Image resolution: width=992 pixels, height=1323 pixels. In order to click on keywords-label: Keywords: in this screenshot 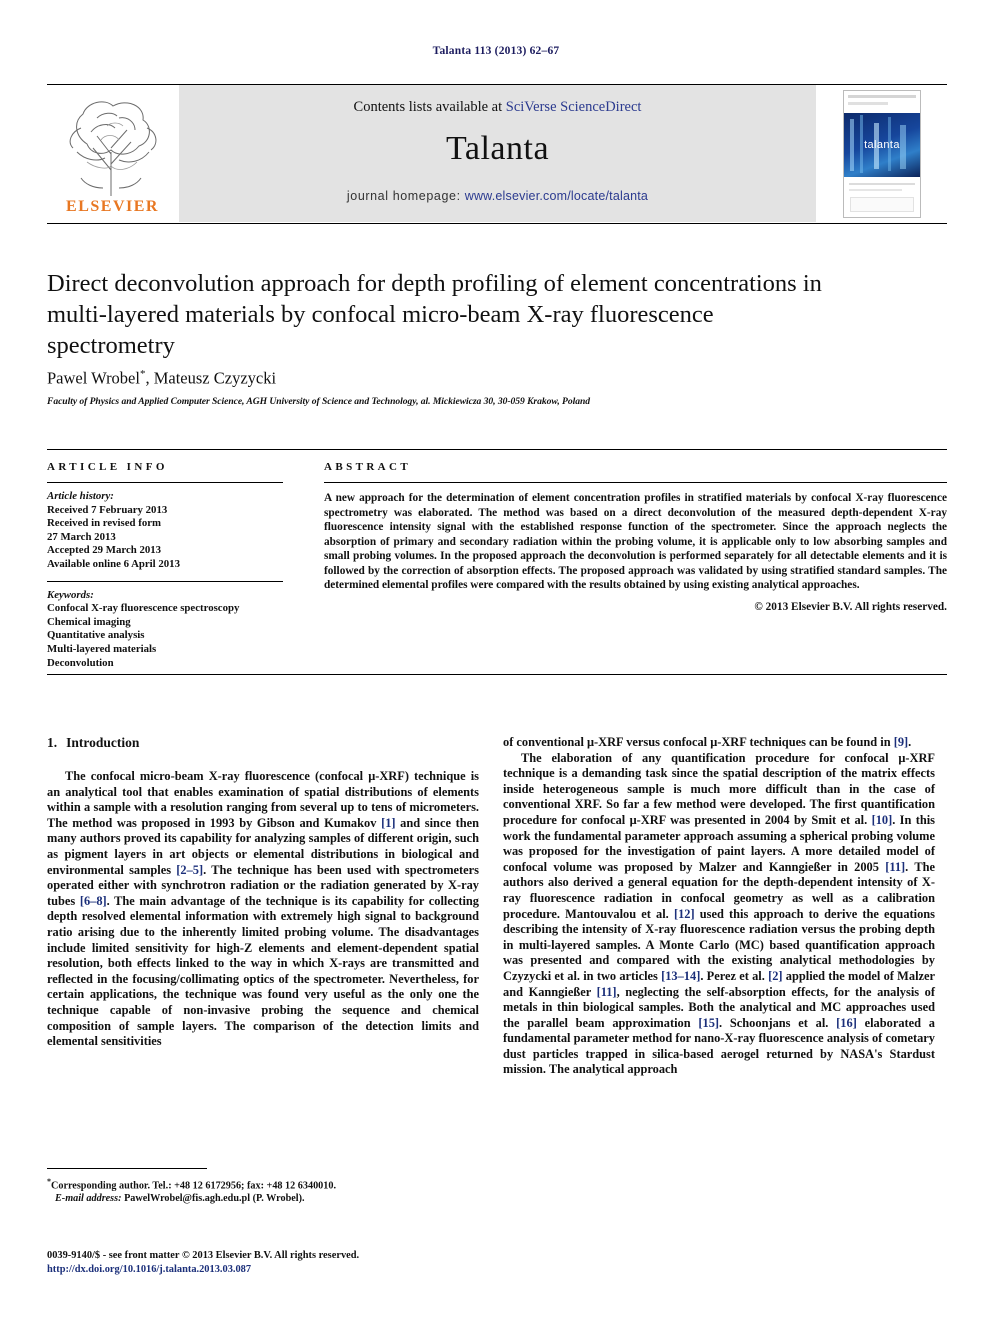, I will do `click(70, 594)`.